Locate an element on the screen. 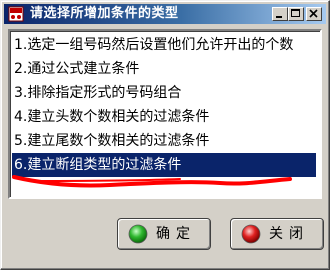  close-button is located at coordinates (314, 14).